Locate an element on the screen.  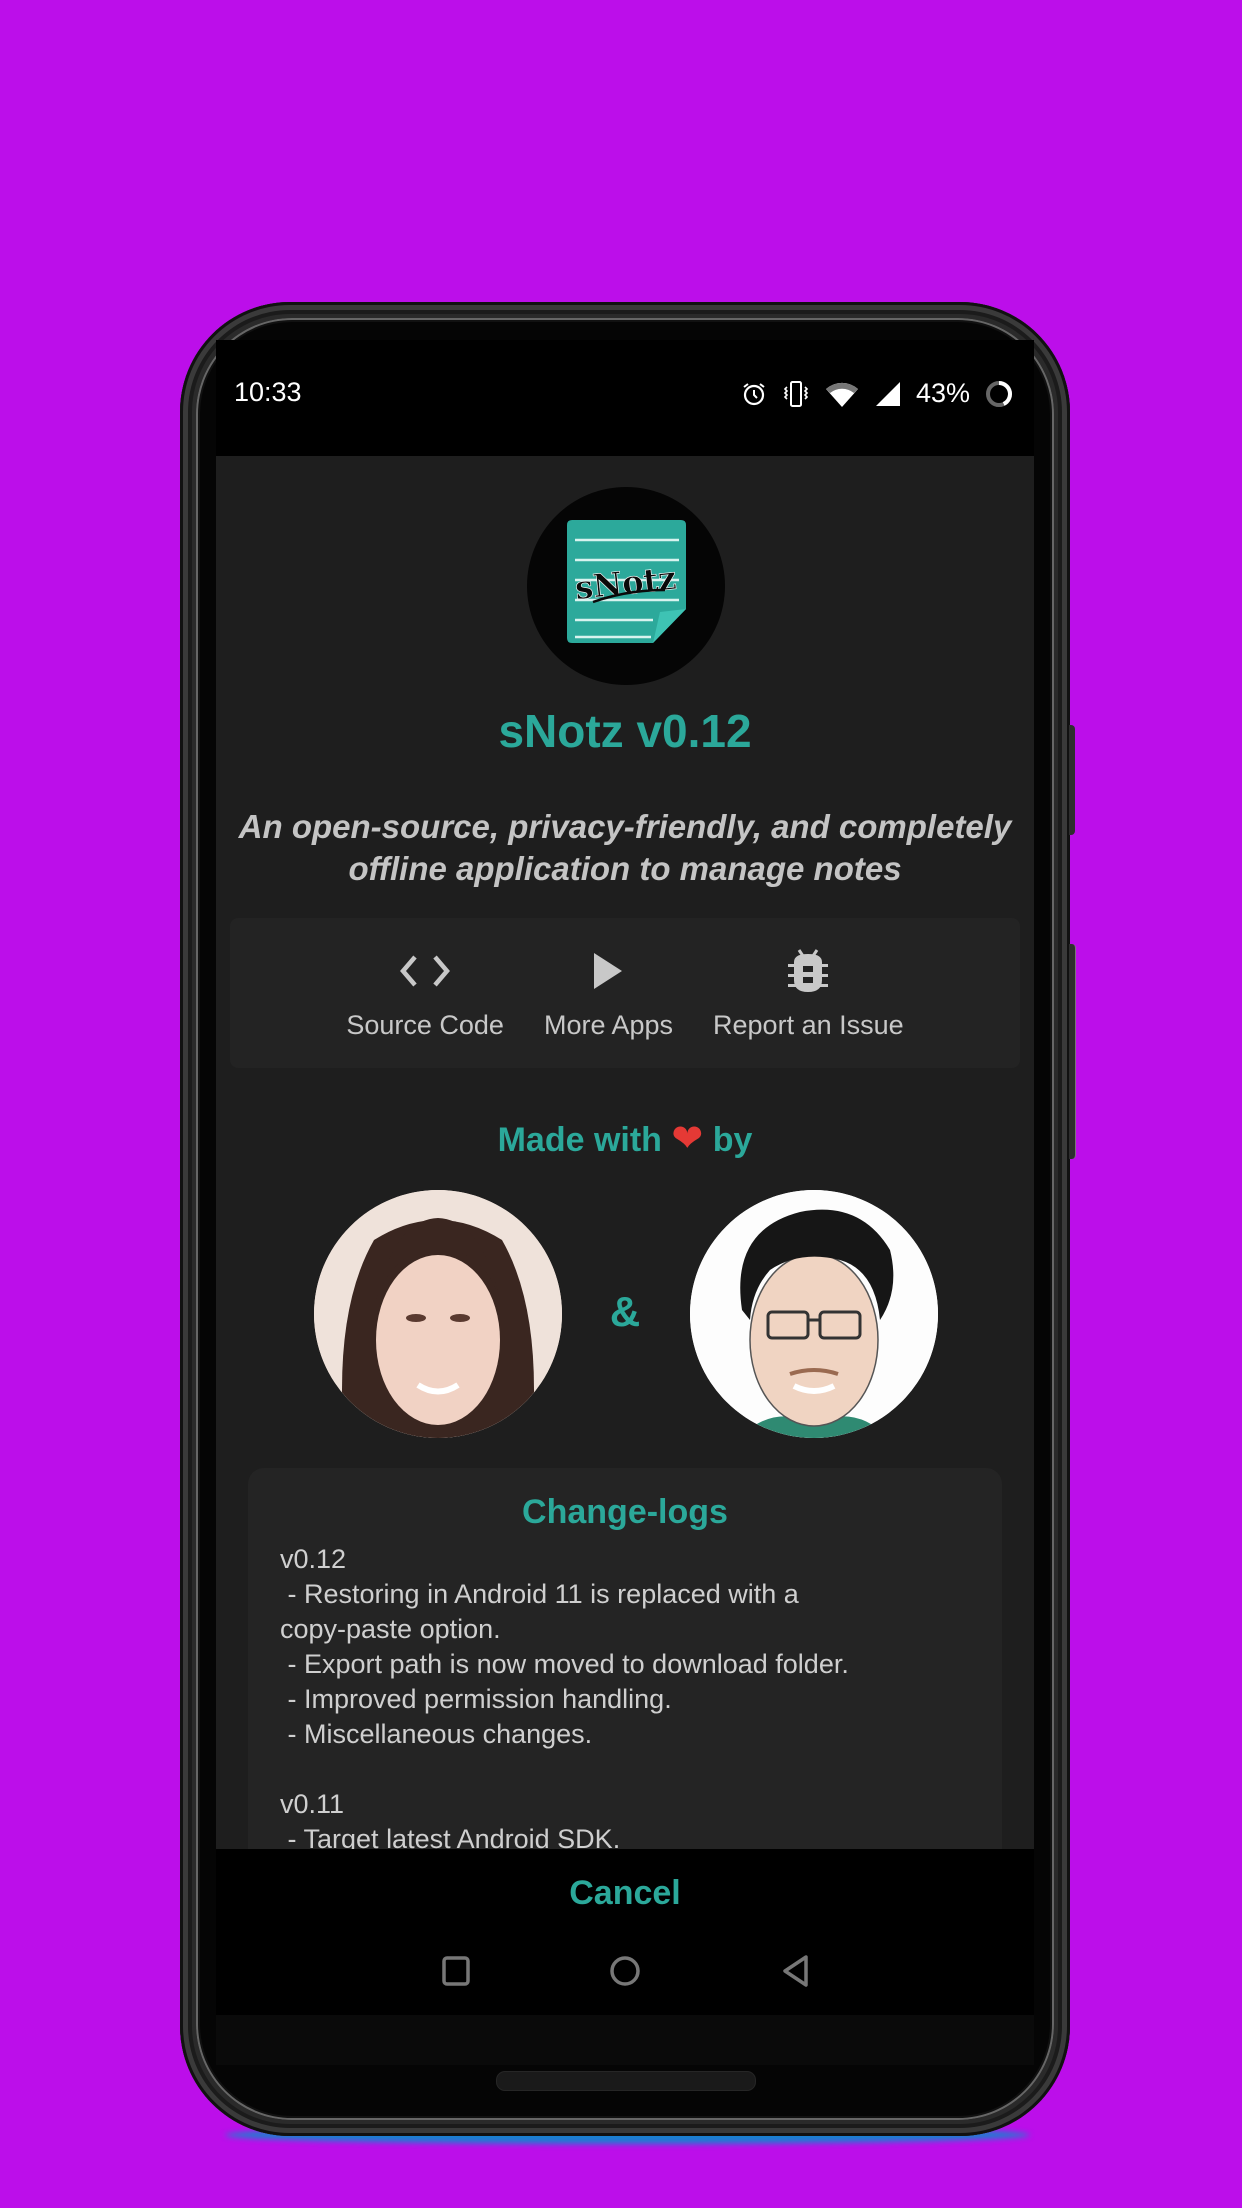
volume-button is located at coordinates (1072, 1051).